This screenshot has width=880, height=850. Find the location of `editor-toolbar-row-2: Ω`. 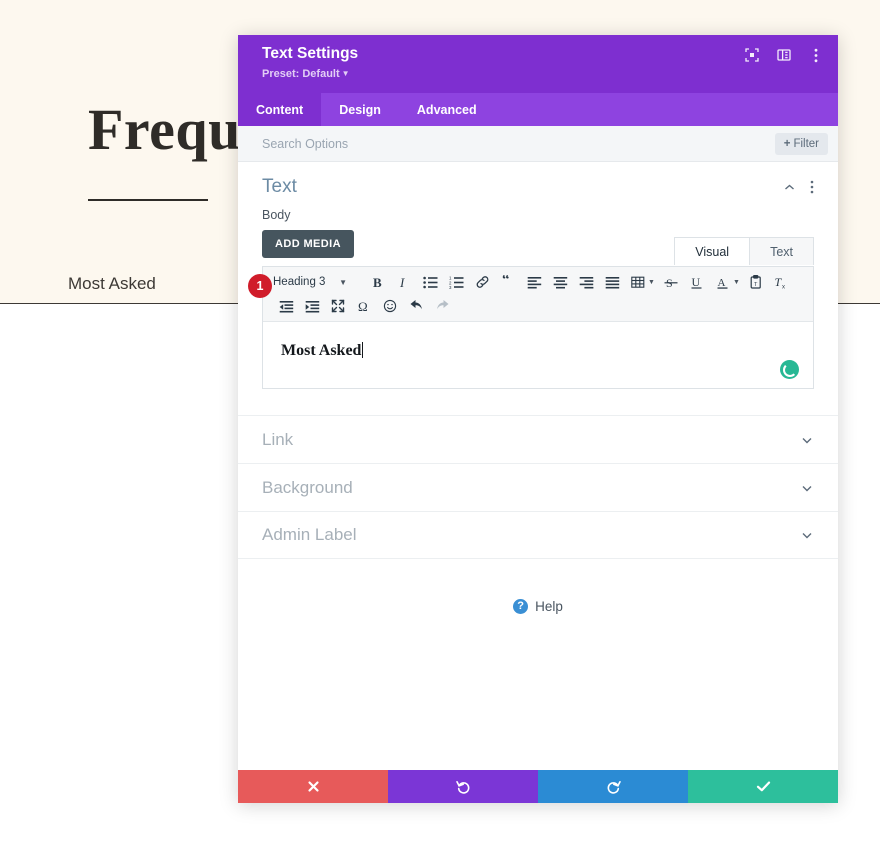

editor-toolbar-row-2: Ω is located at coordinates (540, 306).